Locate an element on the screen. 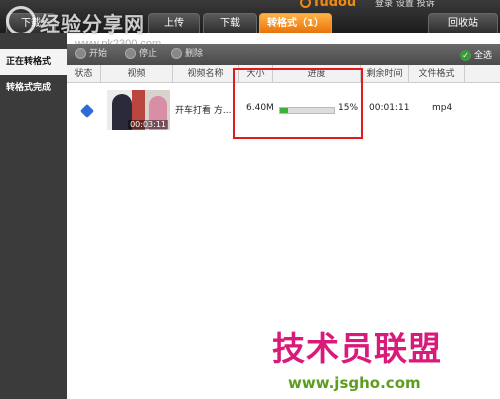 This screenshot has height=399, width=500. watermark-logo-icon is located at coordinates (21, 21).